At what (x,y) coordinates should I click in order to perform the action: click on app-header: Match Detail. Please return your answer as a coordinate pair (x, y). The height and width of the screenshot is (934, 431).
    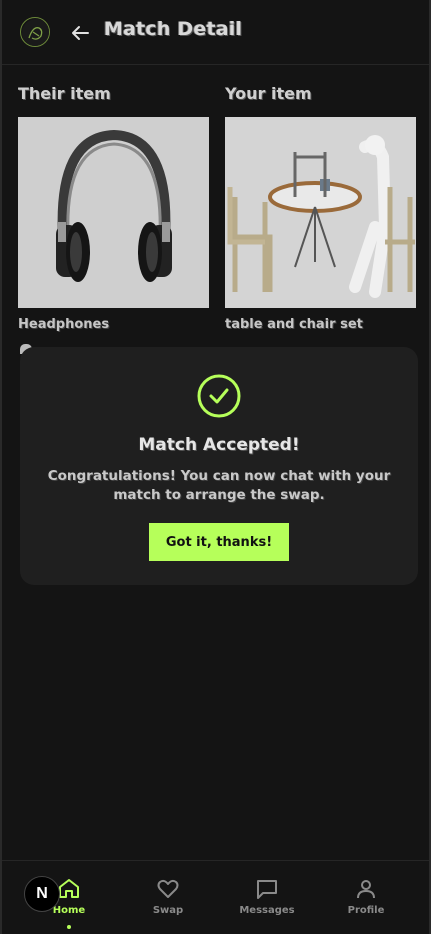
    Looking at the image, I should click on (215, 32).